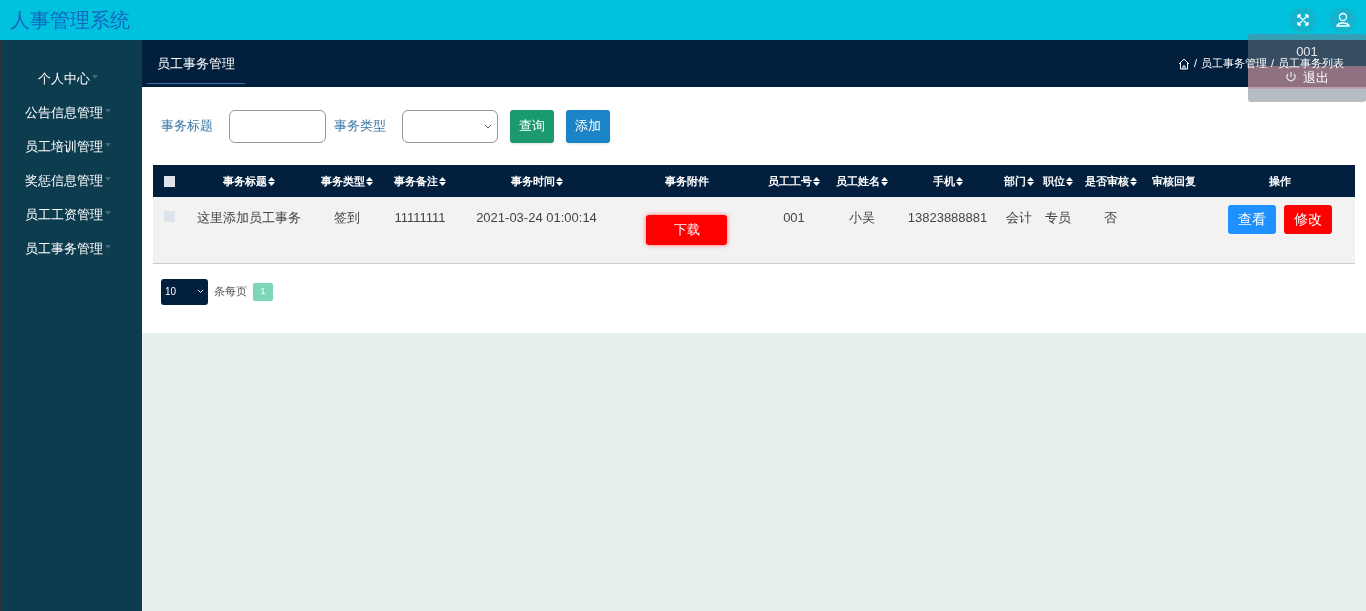 Image resolution: width=1366 pixels, height=611 pixels. Describe the element at coordinates (1308, 219) in the screenshot. I see `edit-button: 修改` at that location.